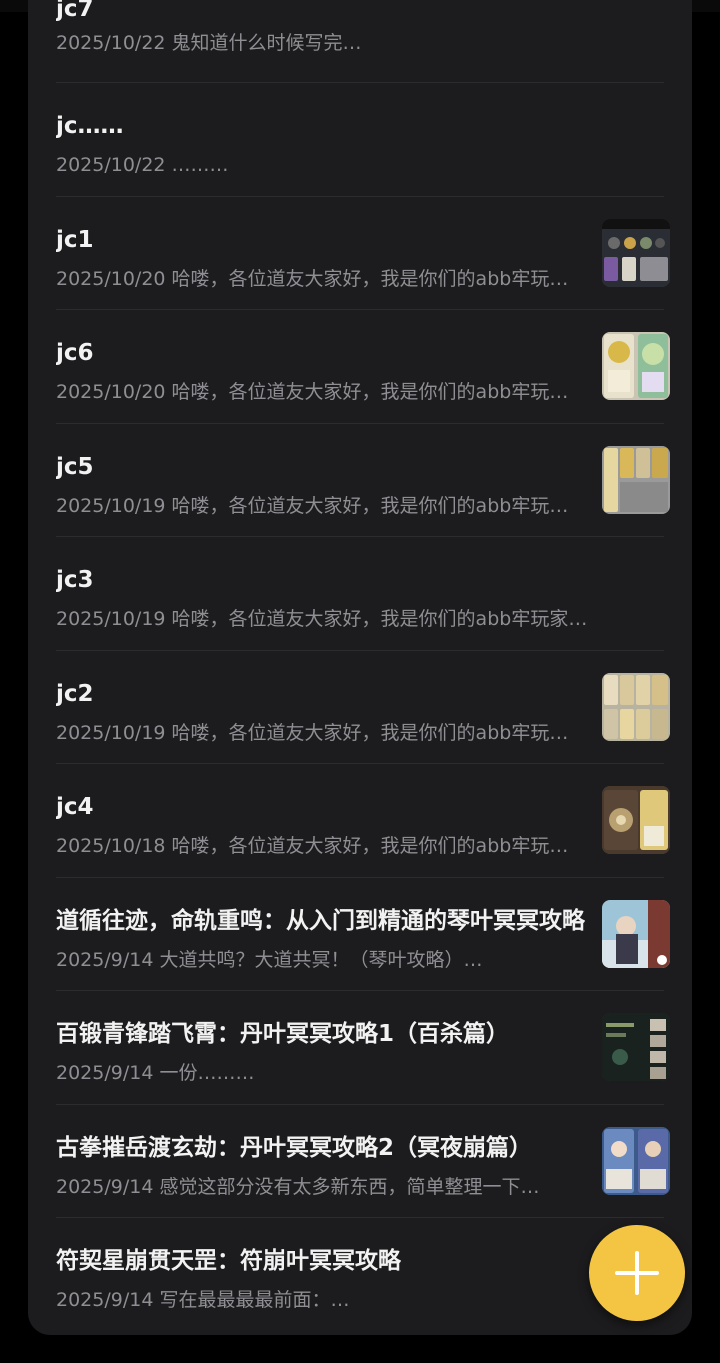 The width and height of the screenshot is (720, 1363). I want to click on note-title: jc6, so click(75, 353).